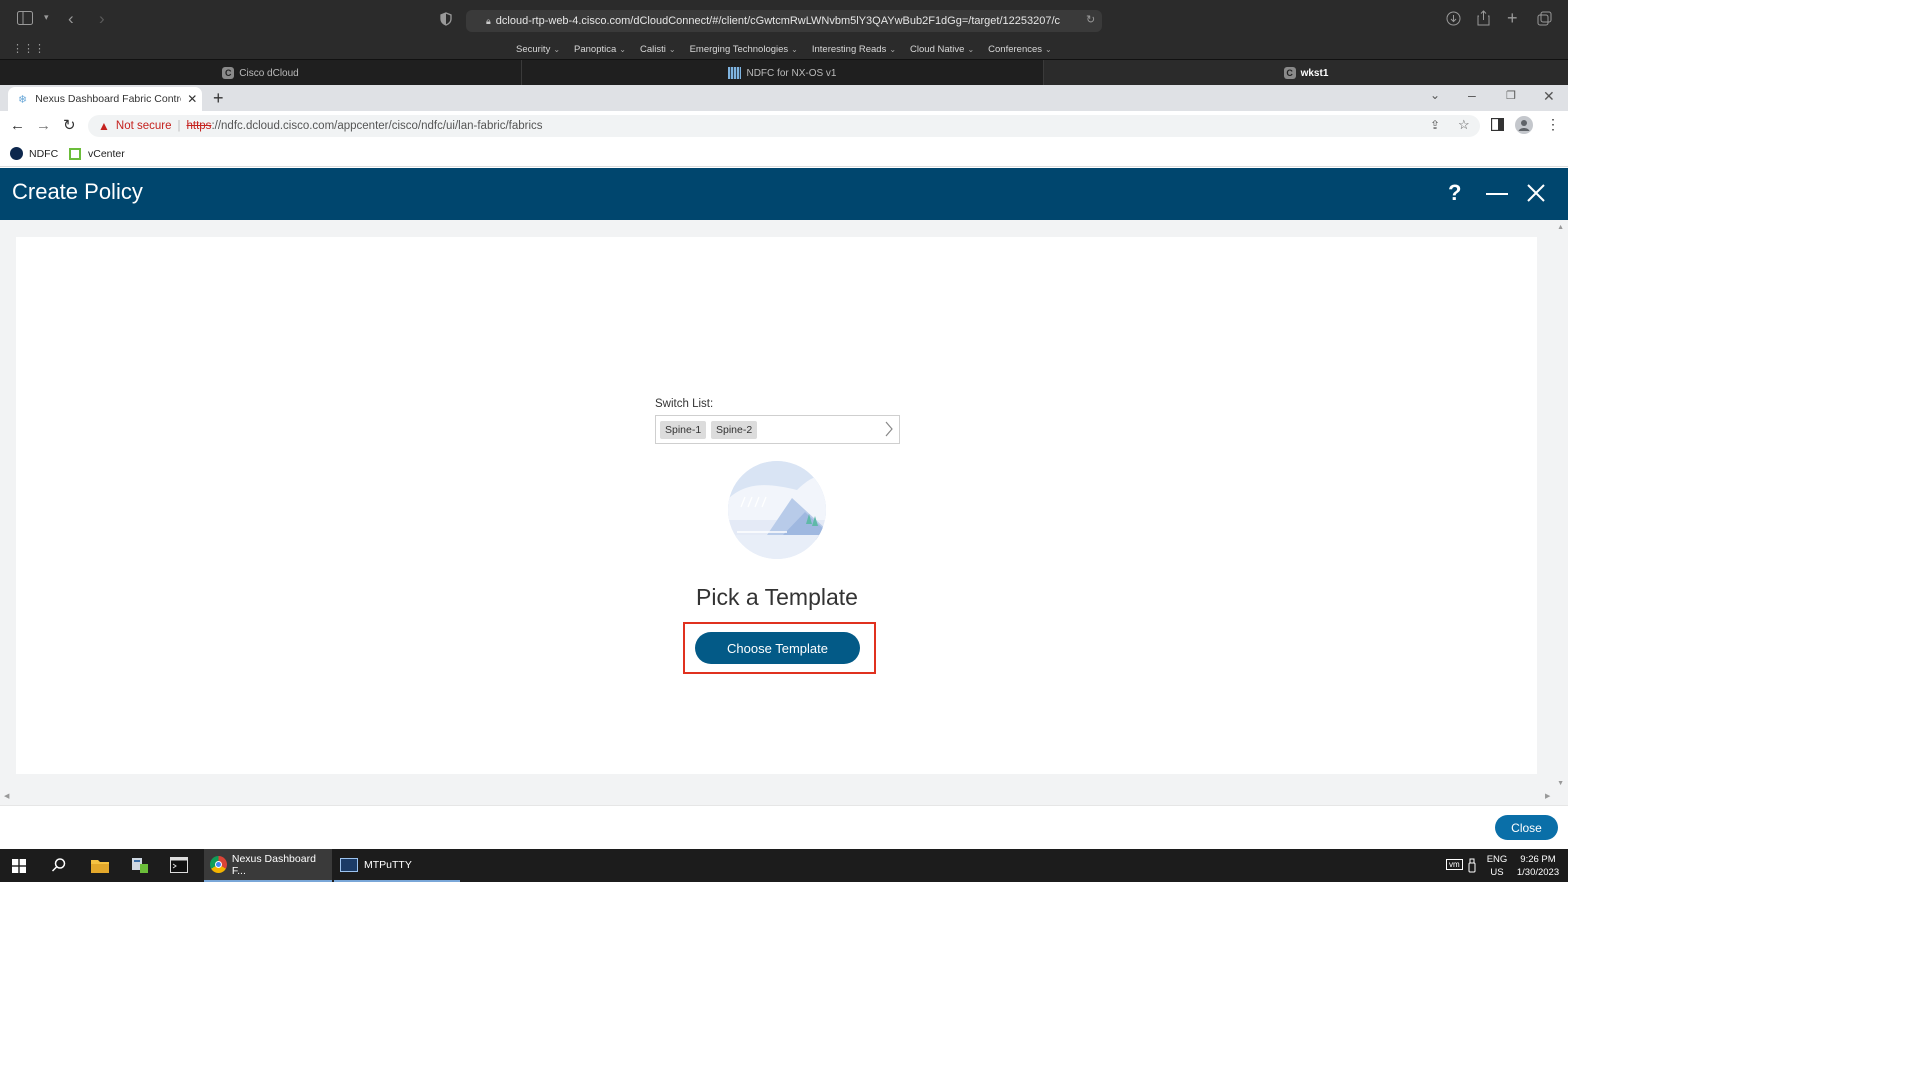  I want to click on restore-icon: ❐, so click(1511, 95).